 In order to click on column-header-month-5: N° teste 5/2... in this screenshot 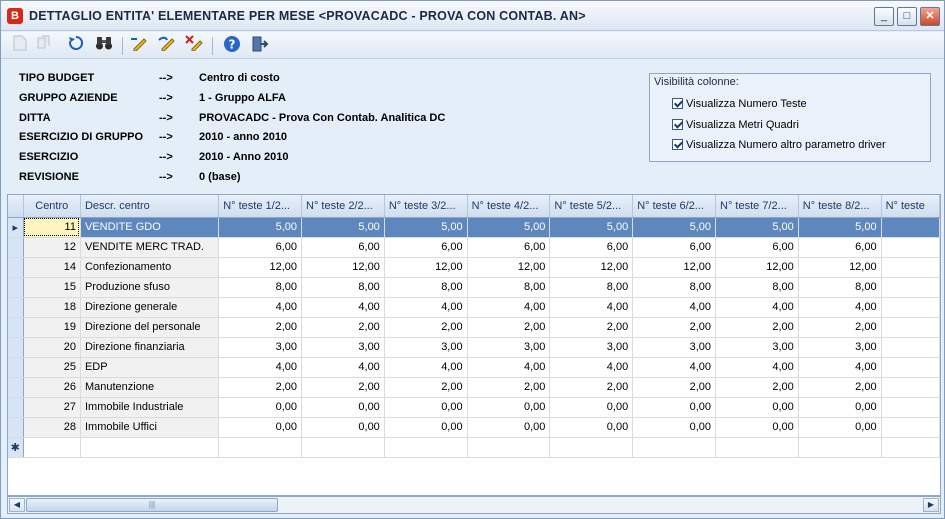, I will do `click(591, 206)`.